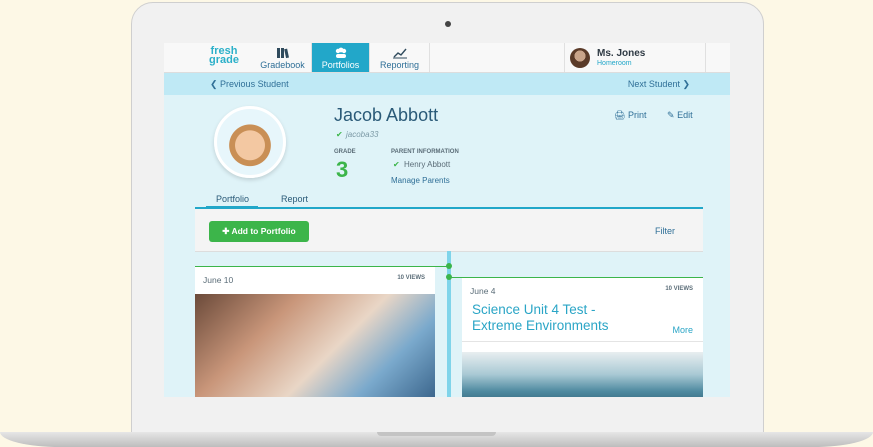 Image resolution: width=873 pixels, height=447 pixels. What do you see at coordinates (682, 330) in the screenshot?
I see `card-more-link: More` at bounding box center [682, 330].